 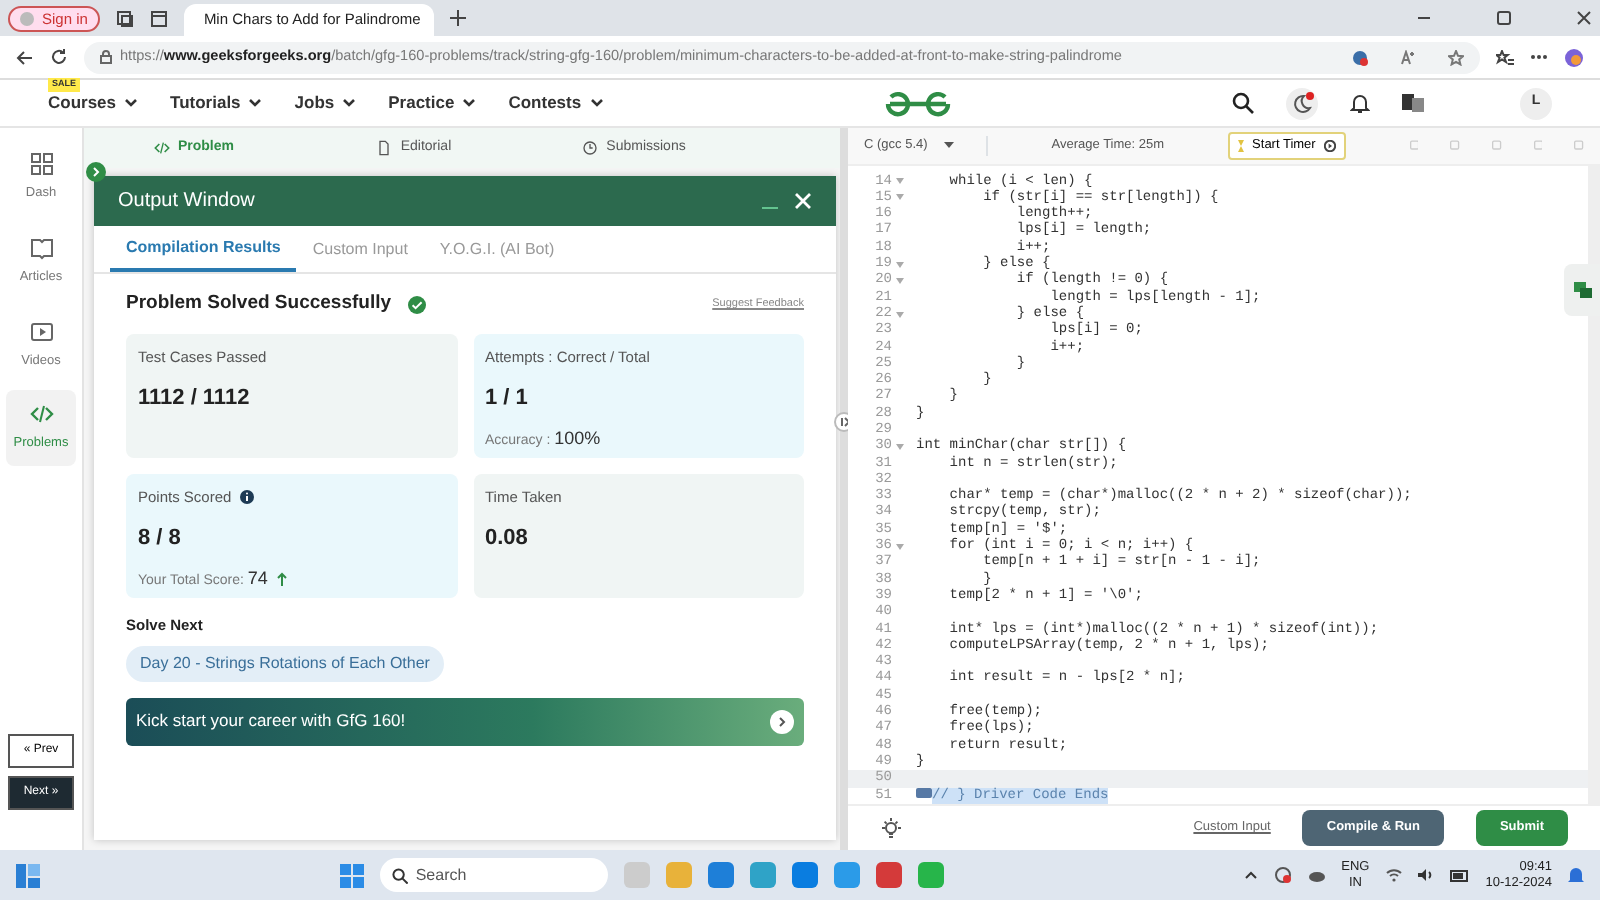 I want to click on close-icon, so click(x=1584, y=18).